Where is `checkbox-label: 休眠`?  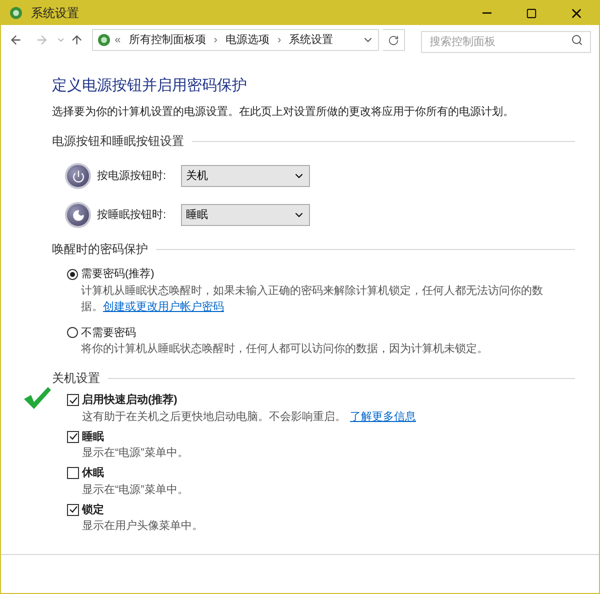 checkbox-label: 休眠 is located at coordinates (93, 473).